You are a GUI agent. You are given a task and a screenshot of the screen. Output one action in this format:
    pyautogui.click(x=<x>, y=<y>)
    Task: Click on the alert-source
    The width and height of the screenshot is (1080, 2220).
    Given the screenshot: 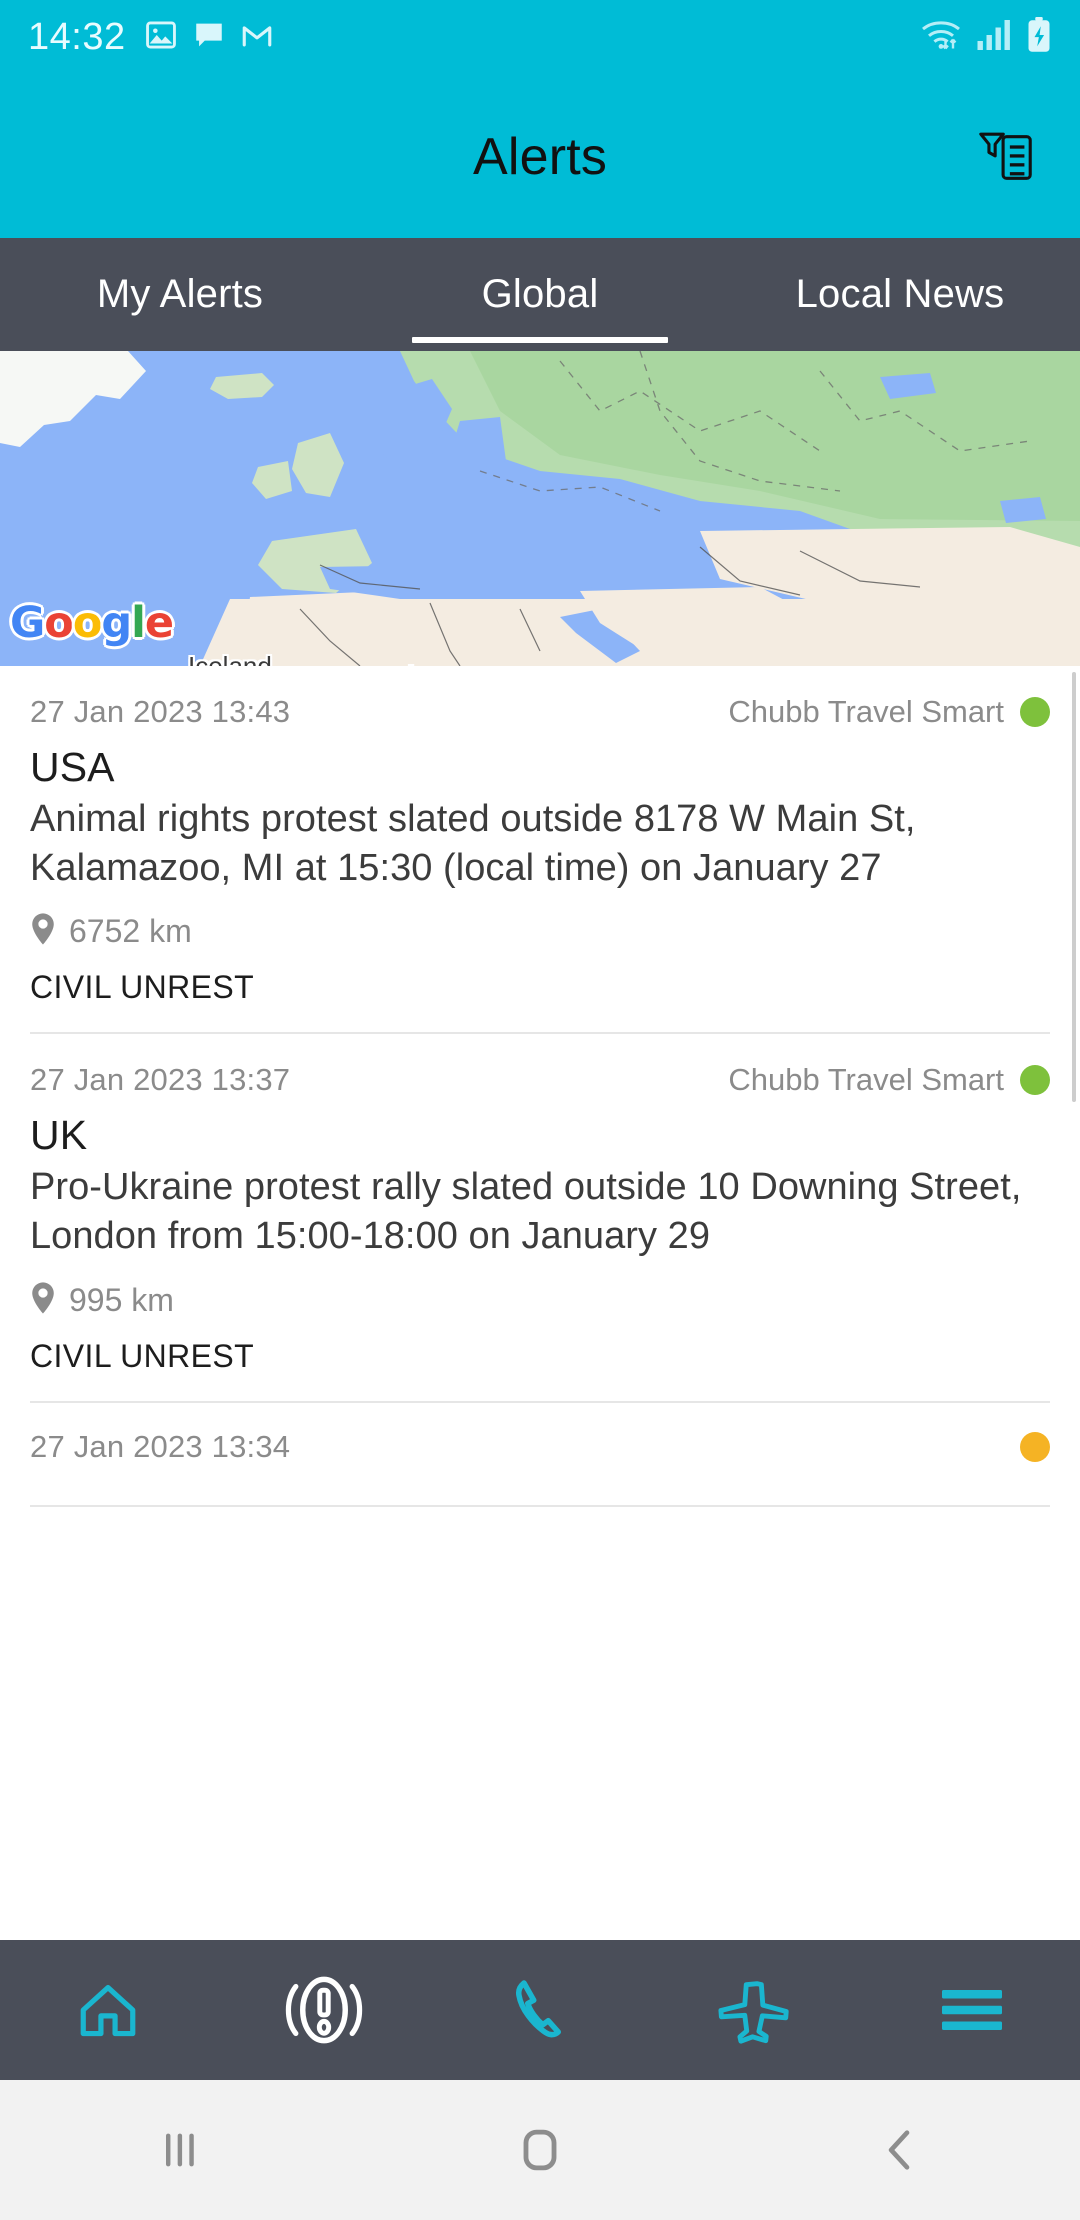 What is the action you would take?
    pyautogui.click(x=1035, y=1446)
    